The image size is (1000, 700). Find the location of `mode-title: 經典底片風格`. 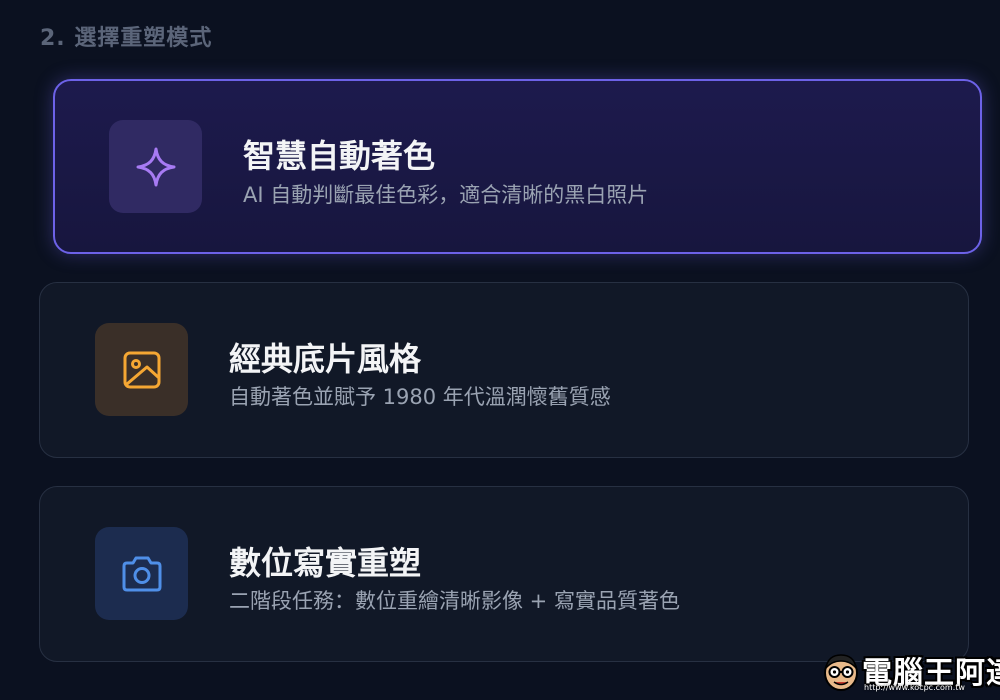

mode-title: 經典底片風格 is located at coordinates (325, 359).